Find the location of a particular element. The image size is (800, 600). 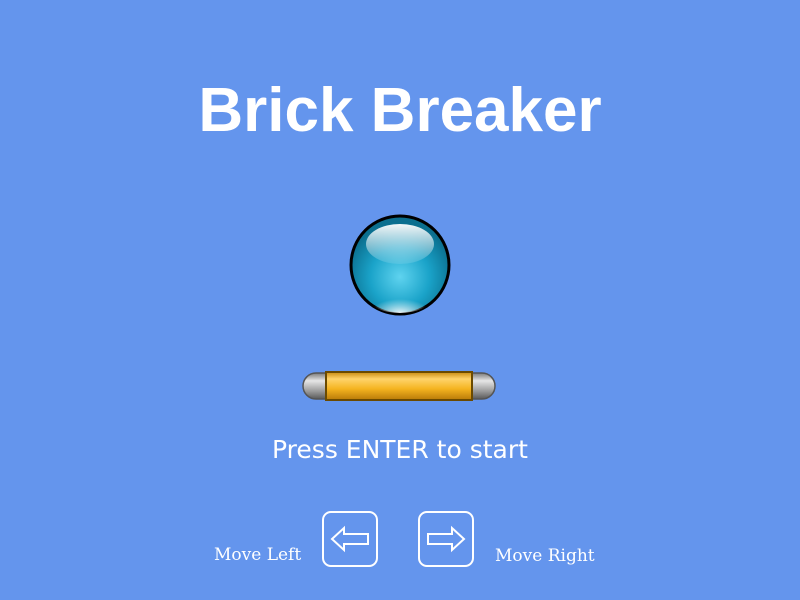

arrow-left-icon is located at coordinates (349, 539).